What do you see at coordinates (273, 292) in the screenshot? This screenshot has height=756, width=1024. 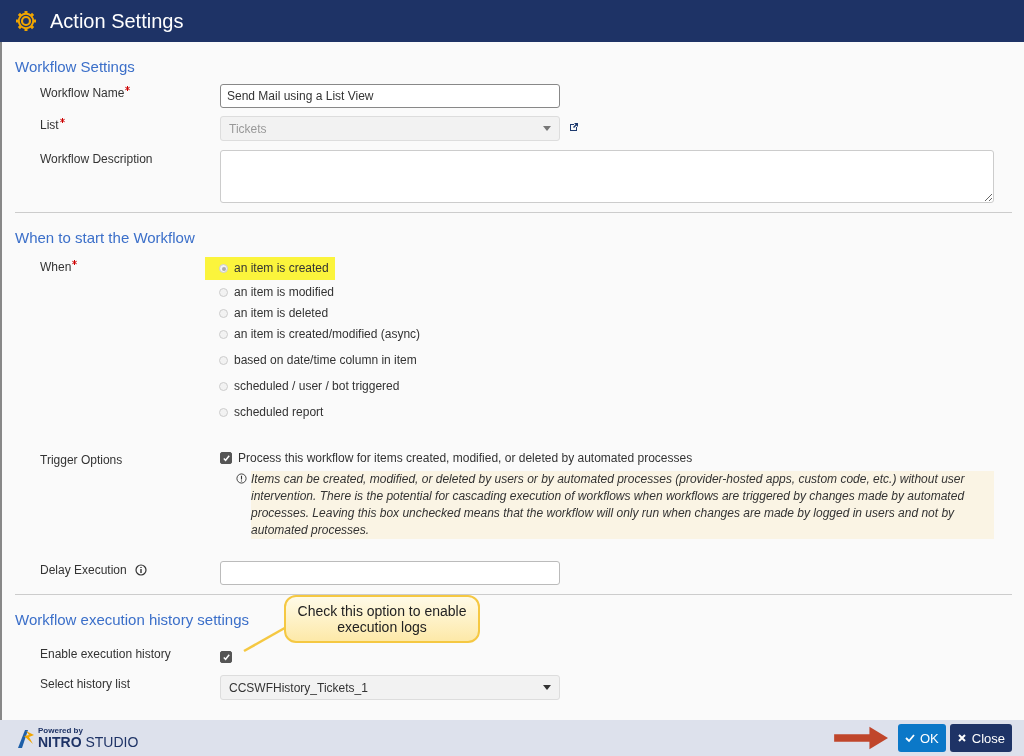 I see `radio-option: an item is modified` at bounding box center [273, 292].